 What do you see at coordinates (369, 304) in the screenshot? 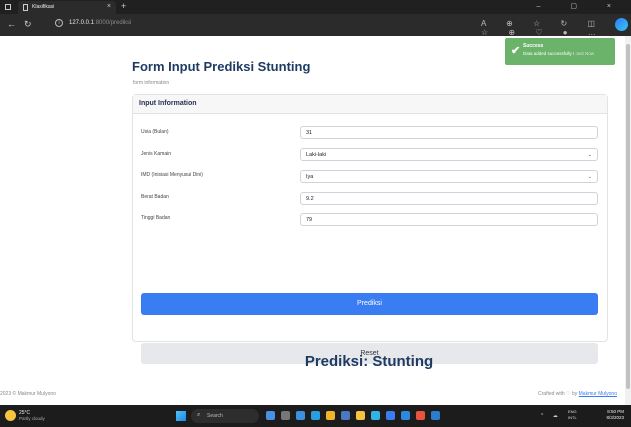
I see `predict-button: Prediksi` at bounding box center [369, 304].